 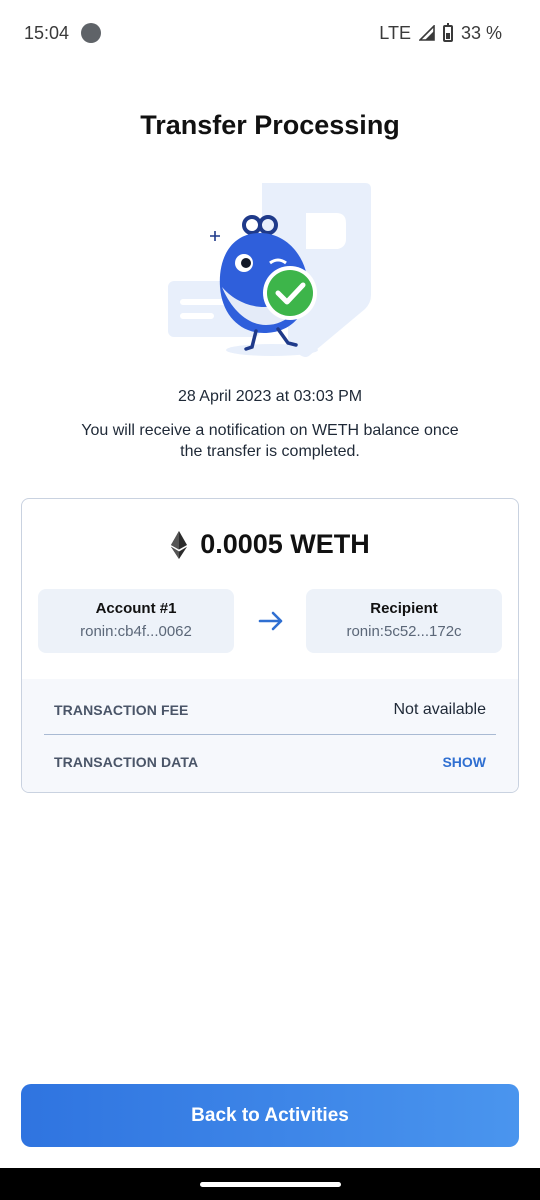 I want to click on system-navigation-bar, so click(x=270, y=1184).